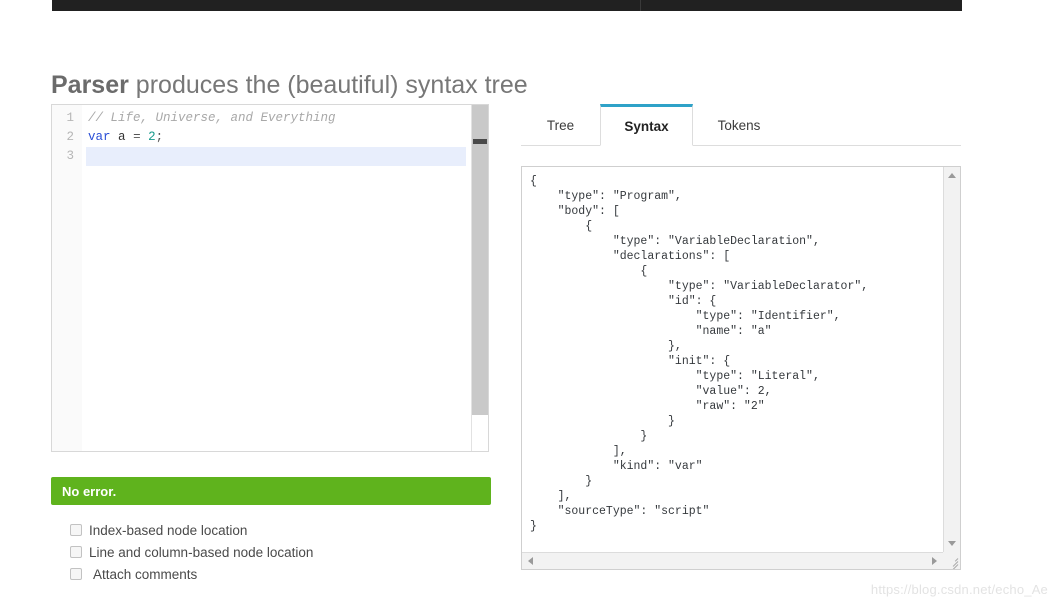 The width and height of the screenshot is (1062, 603). What do you see at coordinates (271, 491) in the screenshot?
I see `status-badge: No error.` at bounding box center [271, 491].